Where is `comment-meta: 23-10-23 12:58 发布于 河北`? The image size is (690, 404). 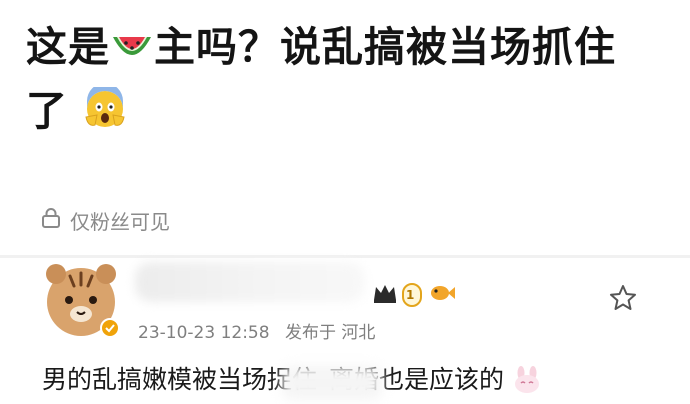 comment-meta: 23-10-23 12:58 发布于 河北 is located at coordinates (261, 330).